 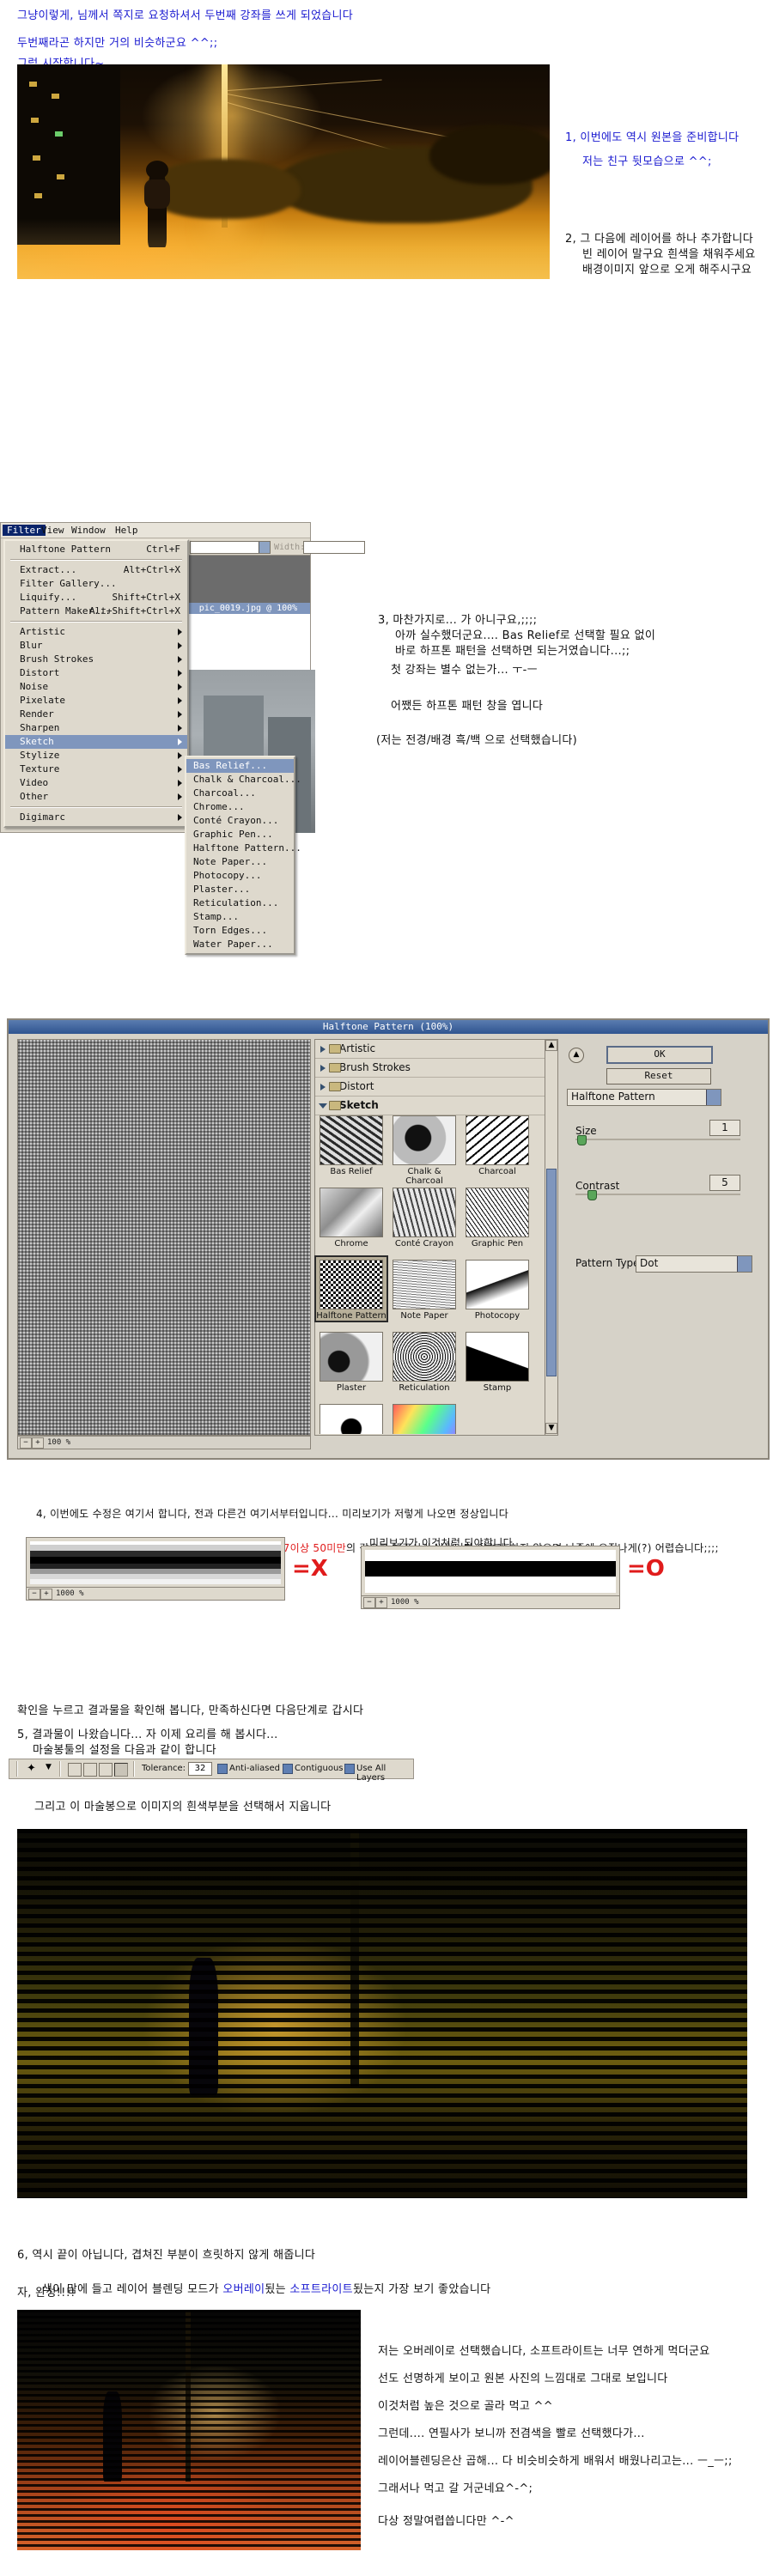 What do you see at coordinates (96, 673) in the screenshot?
I see `filter-menu-item-distort: Distort` at bounding box center [96, 673].